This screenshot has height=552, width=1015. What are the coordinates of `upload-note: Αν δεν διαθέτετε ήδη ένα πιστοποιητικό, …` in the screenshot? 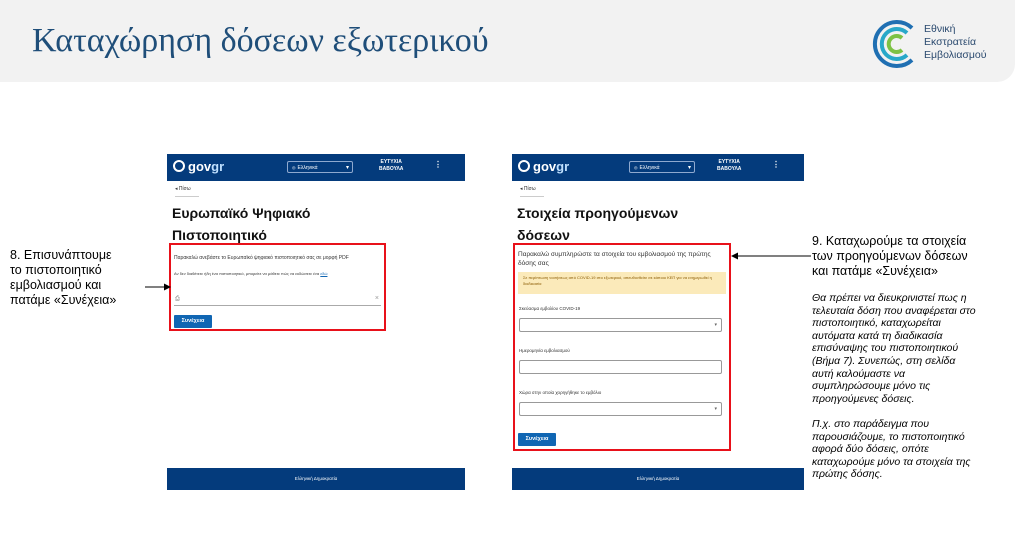 It's located at (251, 273).